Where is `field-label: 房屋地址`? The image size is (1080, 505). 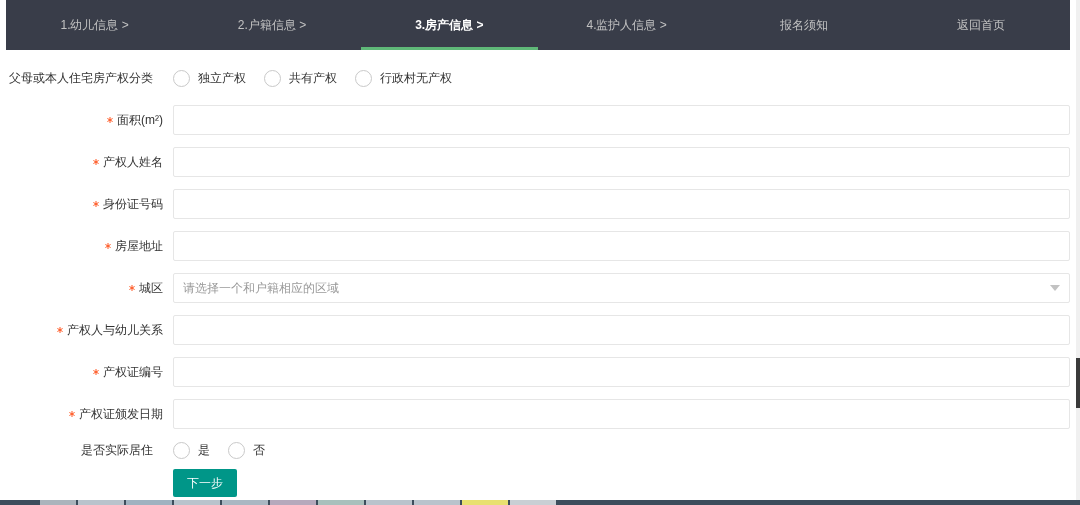
field-label: 房屋地址 is located at coordinates (139, 246).